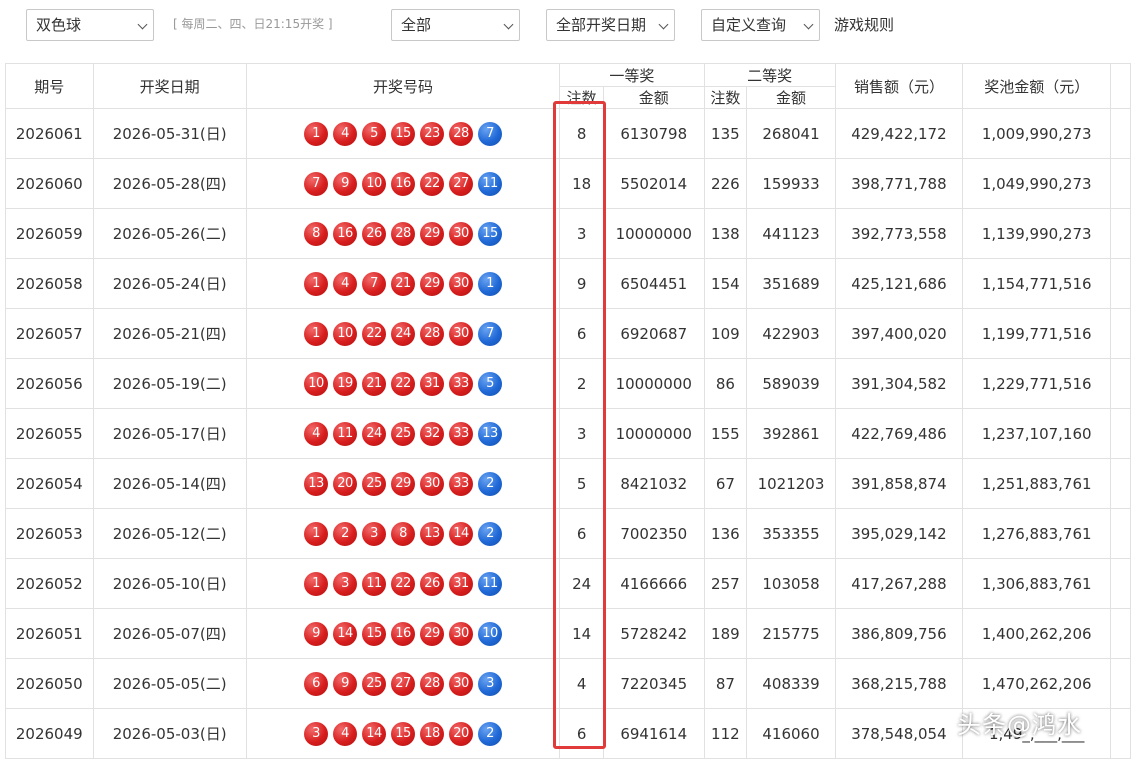  What do you see at coordinates (169, 683) in the screenshot?
I see `date-cell: 2026-05-05(二)` at bounding box center [169, 683].